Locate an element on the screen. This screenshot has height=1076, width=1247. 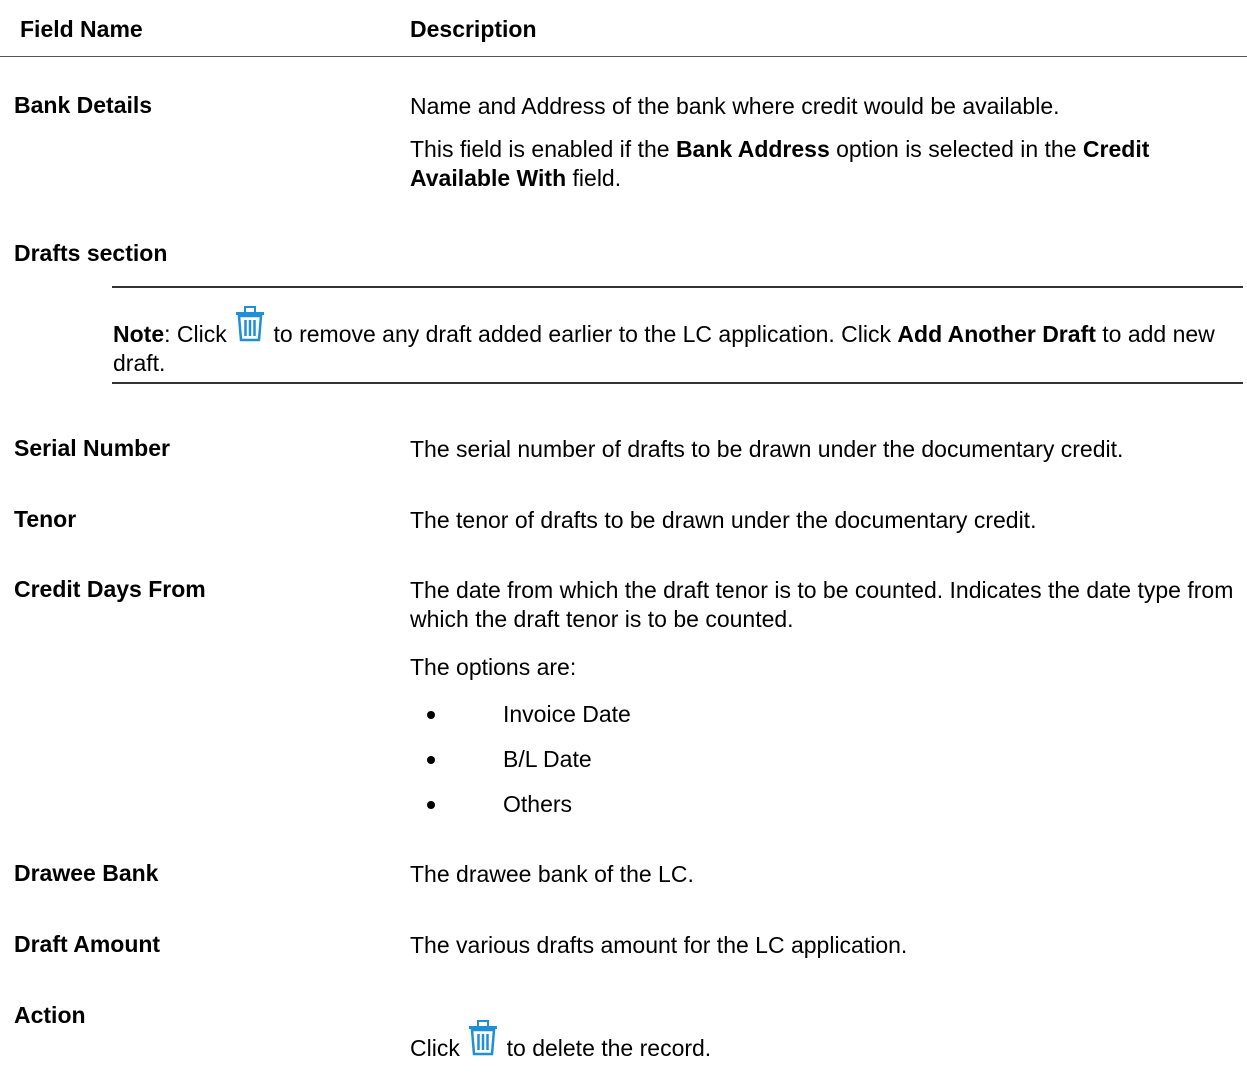
row-desc-drawee-bank: The drawee bank of the LC. is located at coordinates (552, 874).